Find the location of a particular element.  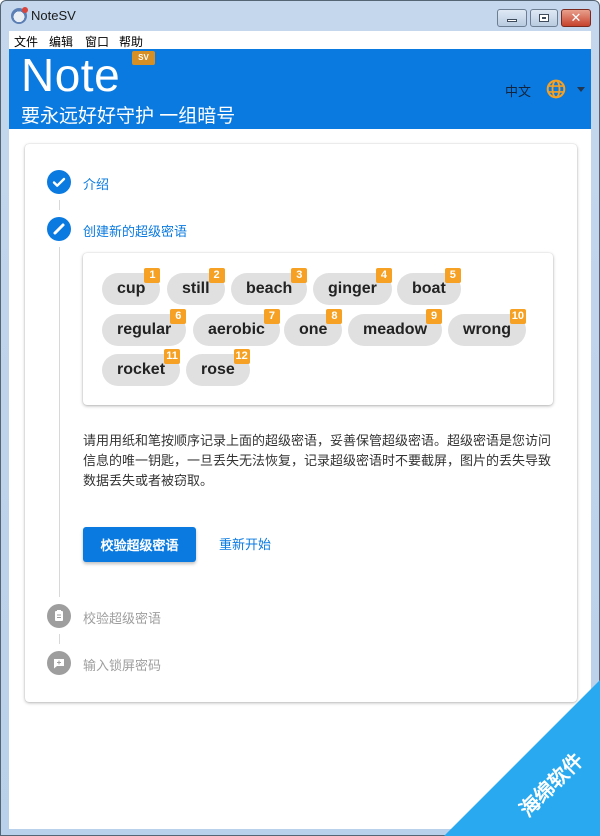

menu-window: 窗口 is located at coordinates (97, 41).